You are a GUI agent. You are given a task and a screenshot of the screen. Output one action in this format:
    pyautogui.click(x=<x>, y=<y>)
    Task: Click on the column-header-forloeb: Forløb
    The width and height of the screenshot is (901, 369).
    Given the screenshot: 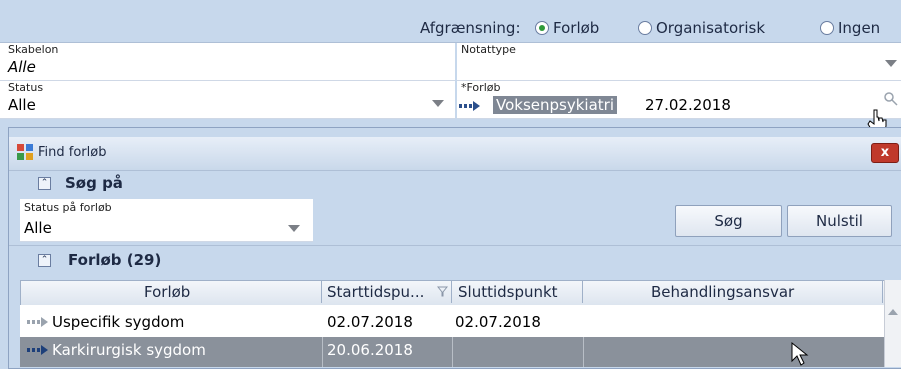 What is the action you would take?
    pyautogui.click(x=167, y=292)
    